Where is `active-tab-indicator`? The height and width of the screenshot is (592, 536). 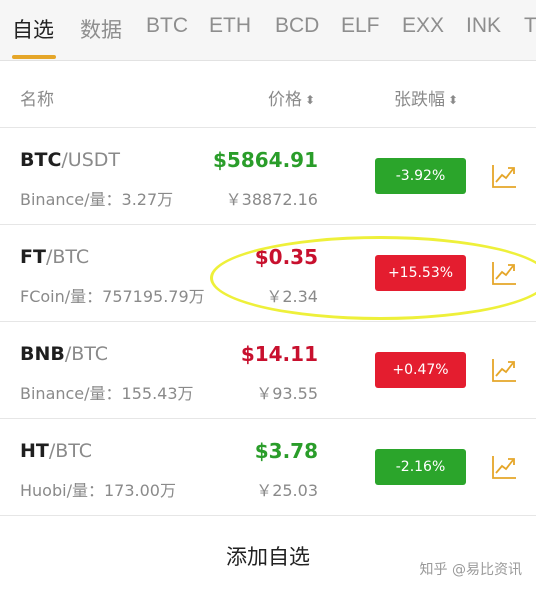
active-tab-indicator is located at coordinates (34, 57).